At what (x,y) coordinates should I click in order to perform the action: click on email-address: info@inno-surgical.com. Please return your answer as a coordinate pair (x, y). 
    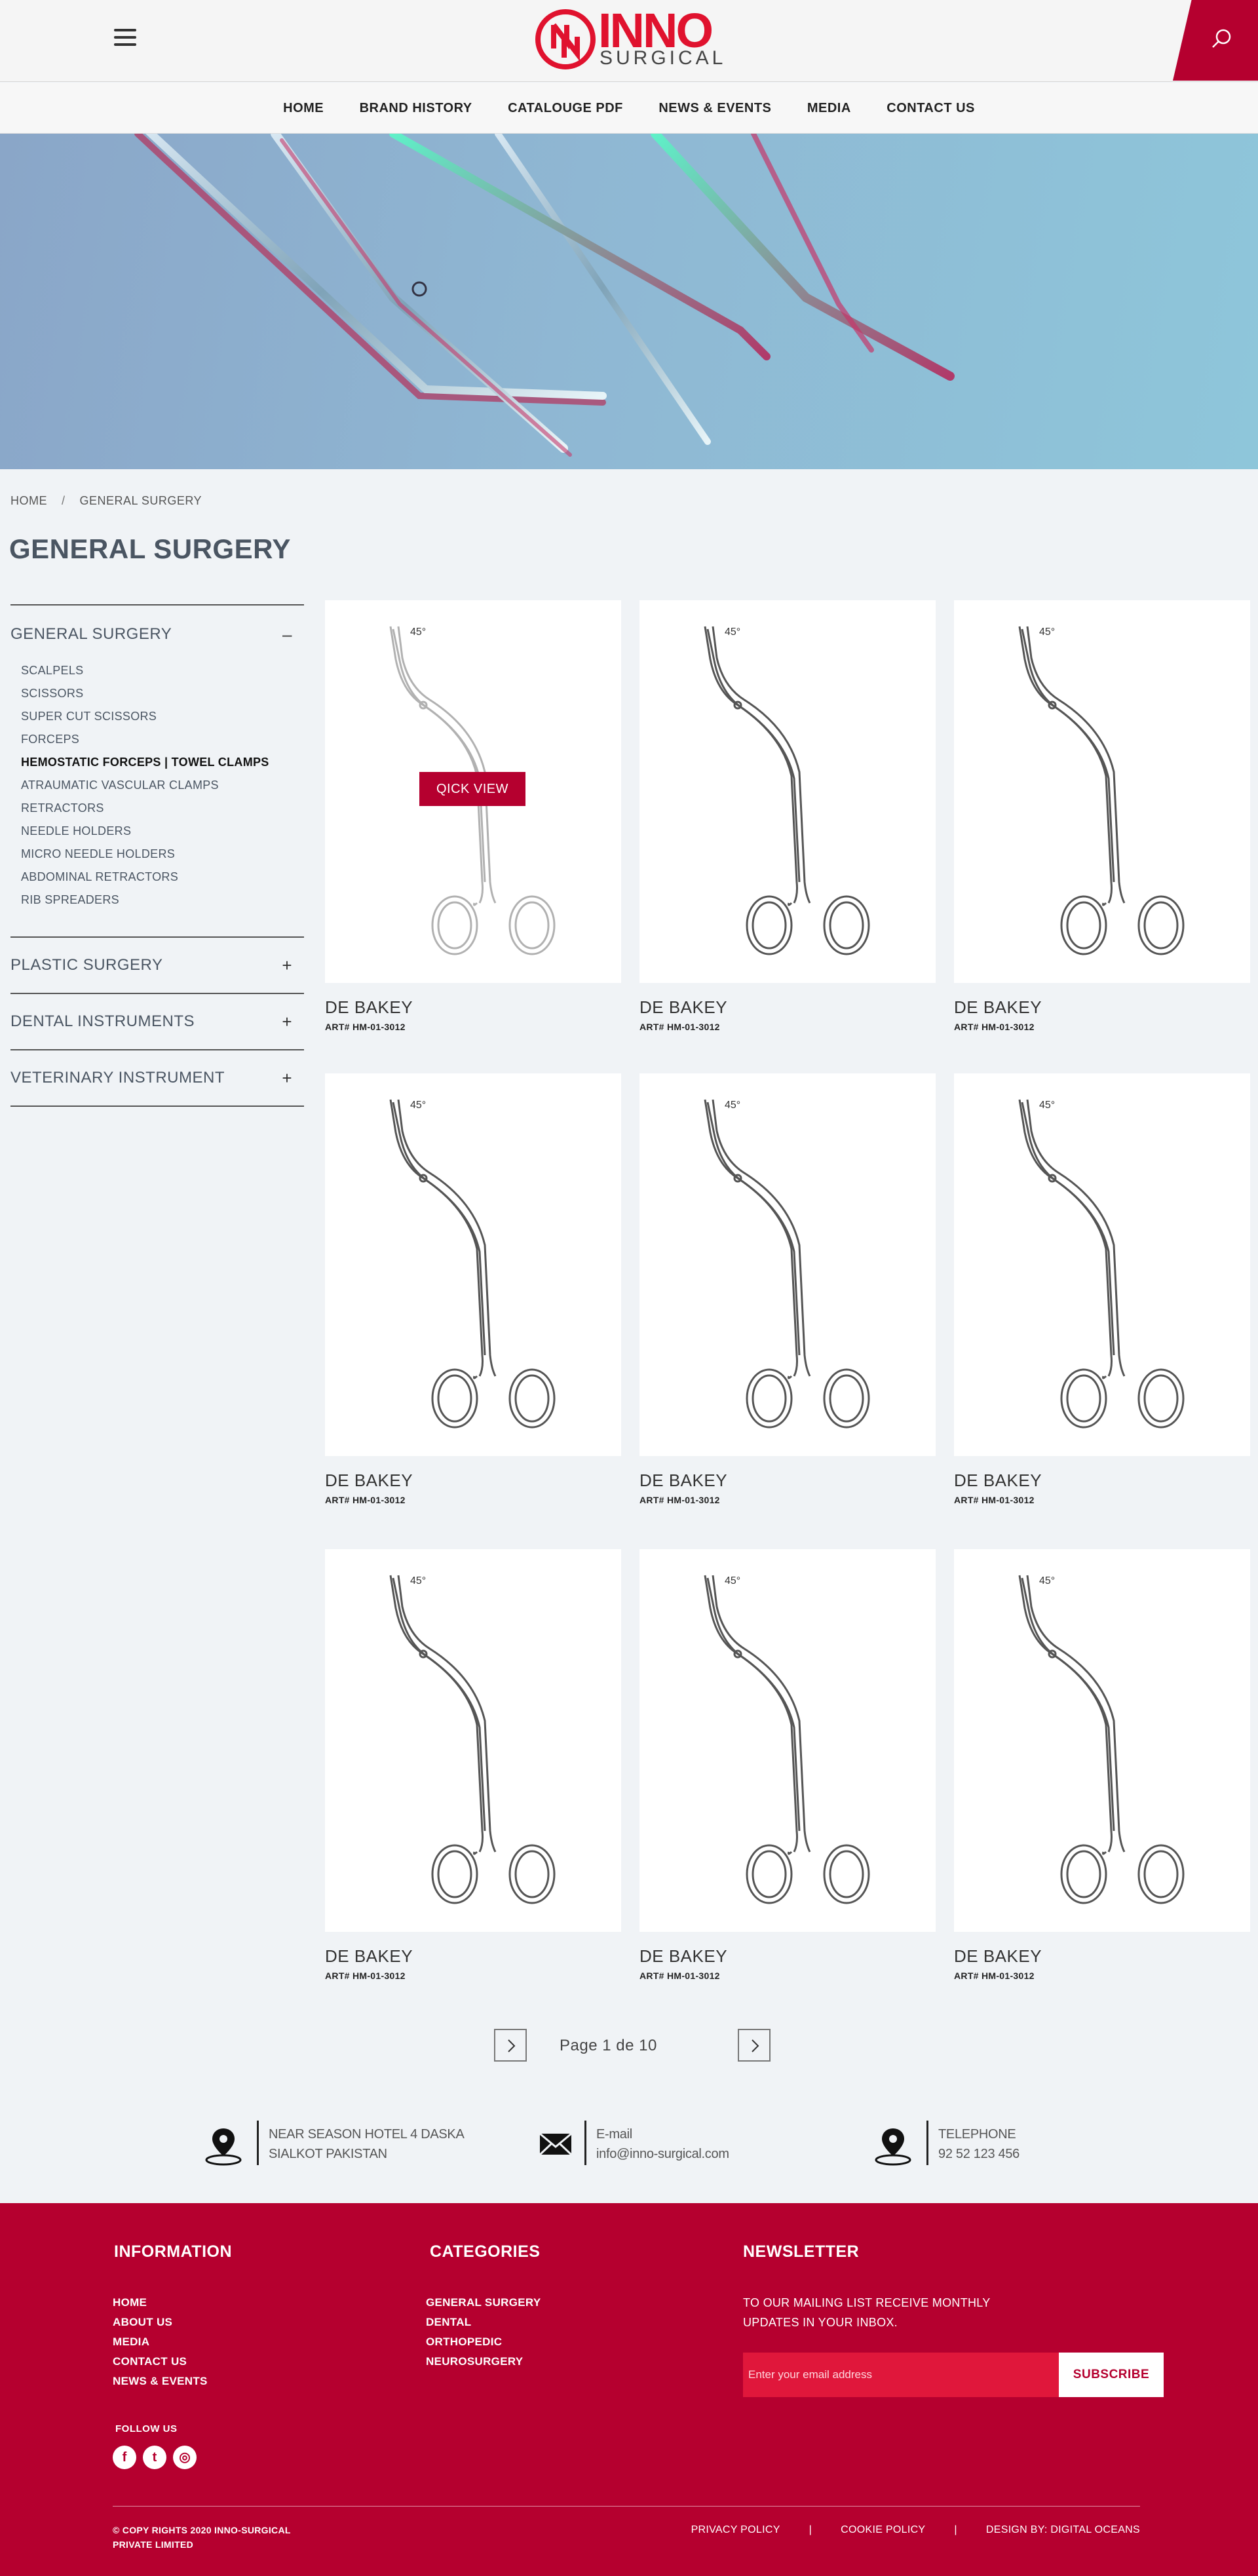
    Looking at the image, I should click on (662, 2154).